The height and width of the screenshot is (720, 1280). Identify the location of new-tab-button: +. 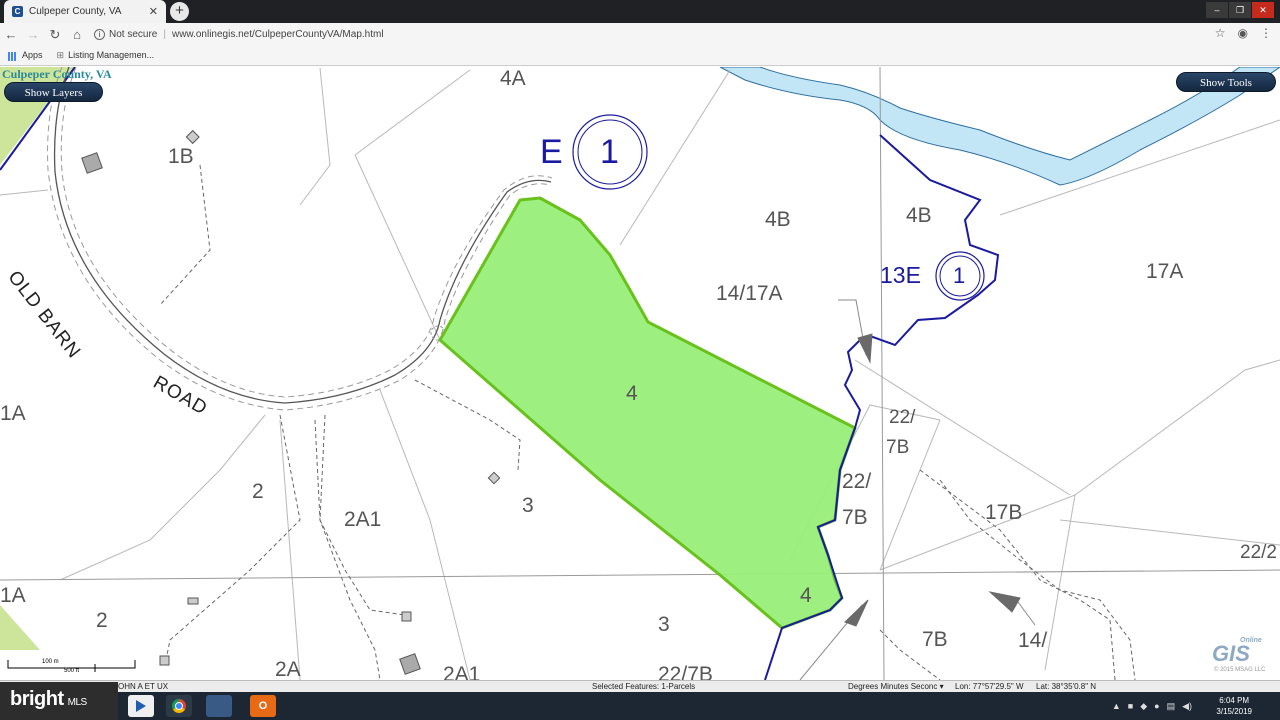
(179, 11).